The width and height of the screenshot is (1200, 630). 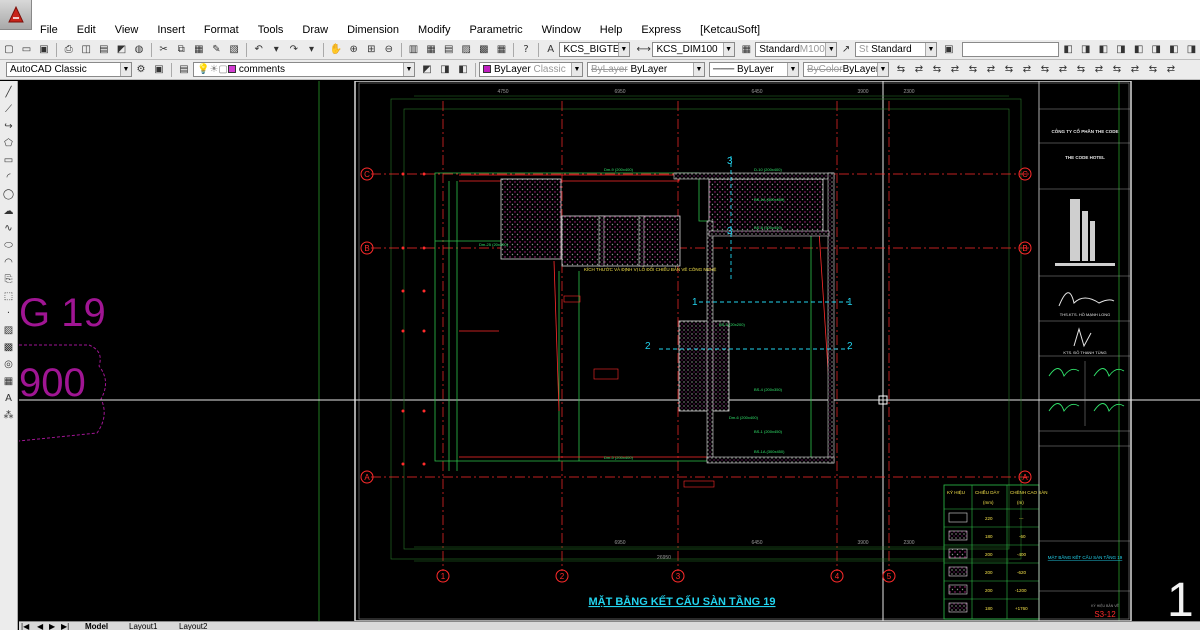 What do you see at coordinates (414, 49) in the screenshot?
I see `properties-icon: ▥` at bounding box center [414, 49].